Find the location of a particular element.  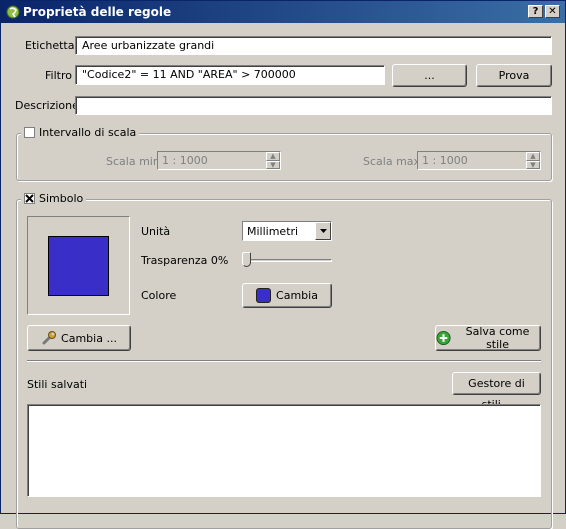

scale-range-legend: Intervallo di scala is located at coordinates (80, 132).